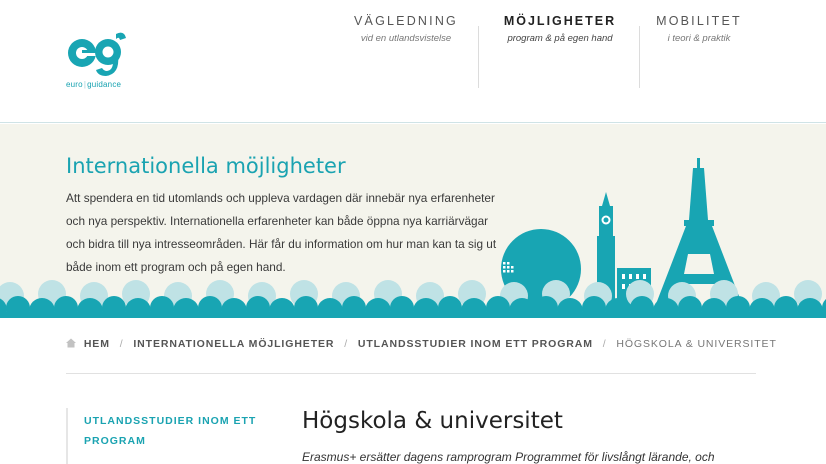  Describe the element at coordinates (176, 267) in the screenshot. I see `hero-text-line: både inom ett program och på egen hand.` at that location.